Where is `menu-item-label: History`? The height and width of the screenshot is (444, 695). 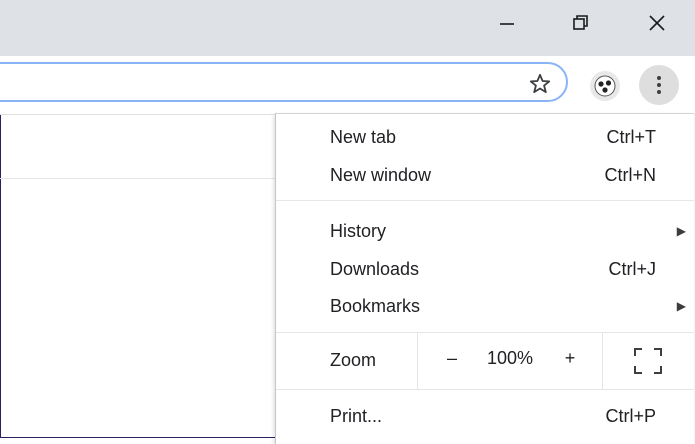
menu-item-label: History is located at coordinates (358, 230).